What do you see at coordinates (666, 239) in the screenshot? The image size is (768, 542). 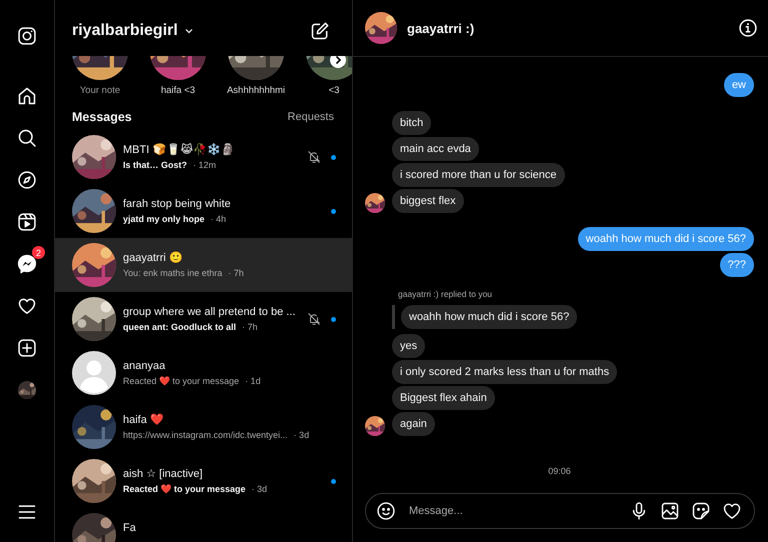 I see `sent-message: woahh how much did i score 56?` at bounding box center [666, 239].